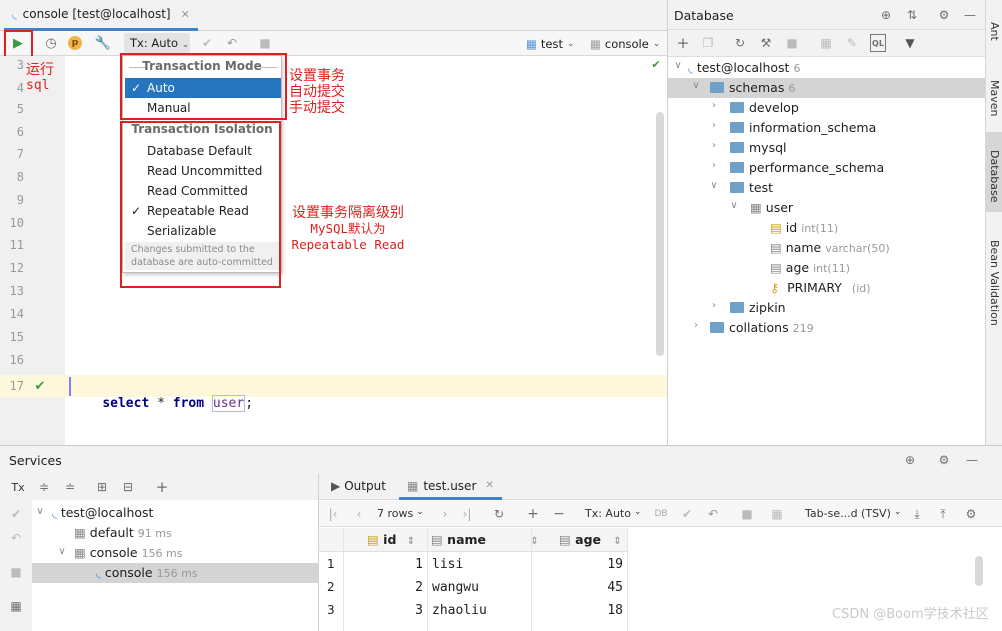  What do you see at coordinates (994, 176) in the screenshot?
I see `side-tab-database: Database` at bounding box center [994, 176].